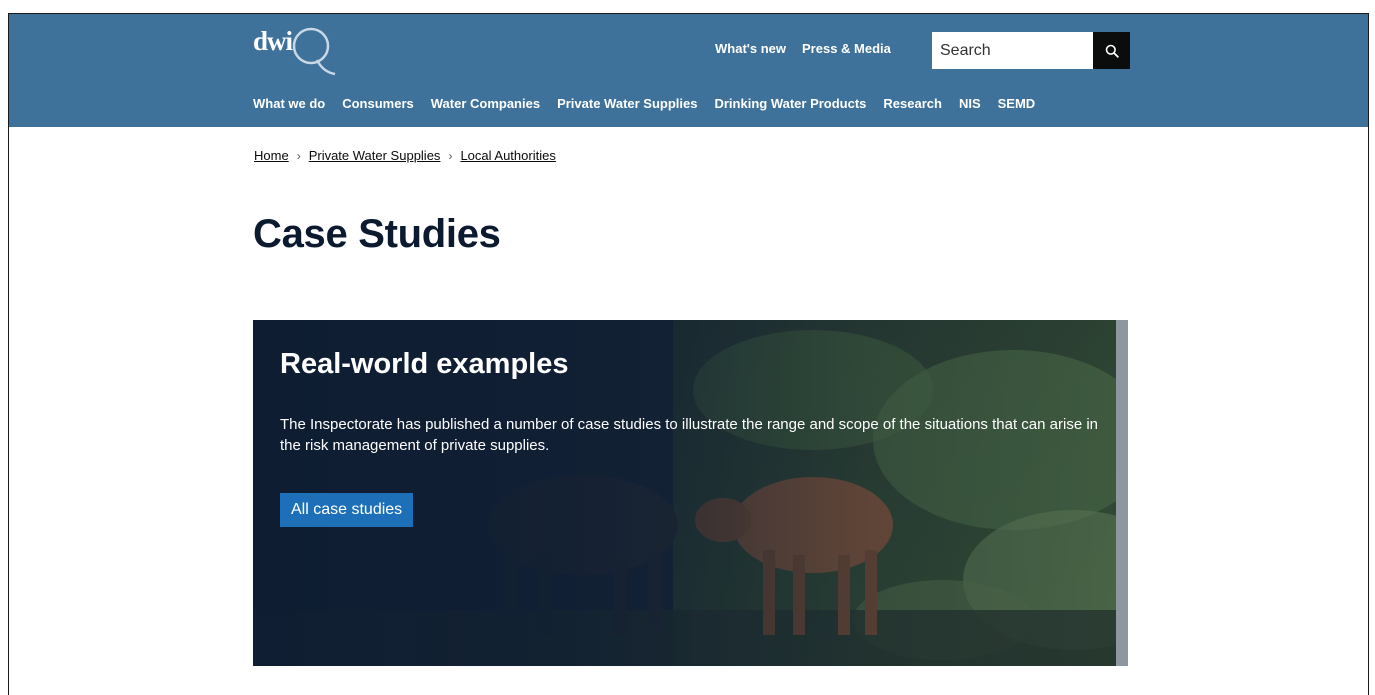 The height and width of the screenshot is (695, 1375). I want to click on hero-scroll-edge, so click(1122, 493).